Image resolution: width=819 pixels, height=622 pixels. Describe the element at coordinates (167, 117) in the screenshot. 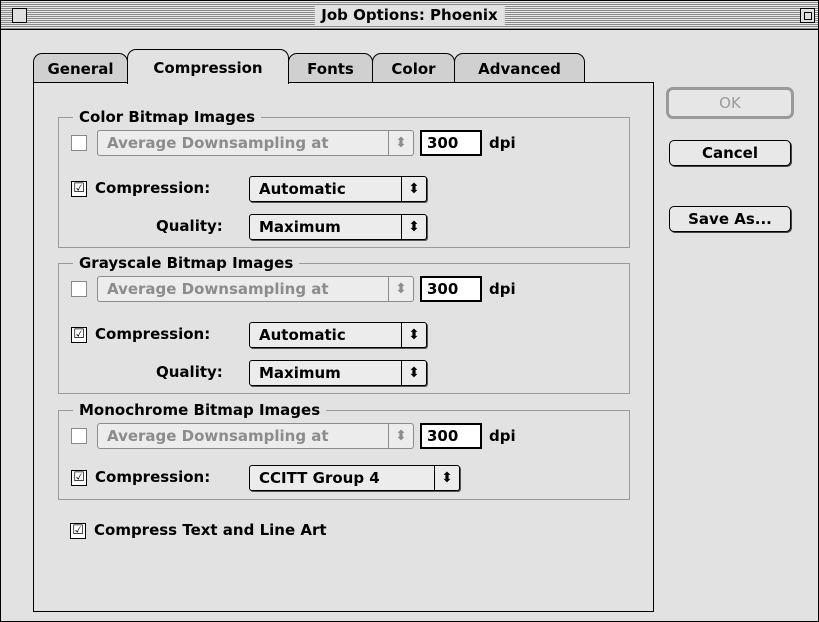

I see `group-title: Color Bitmap Images` at that location.